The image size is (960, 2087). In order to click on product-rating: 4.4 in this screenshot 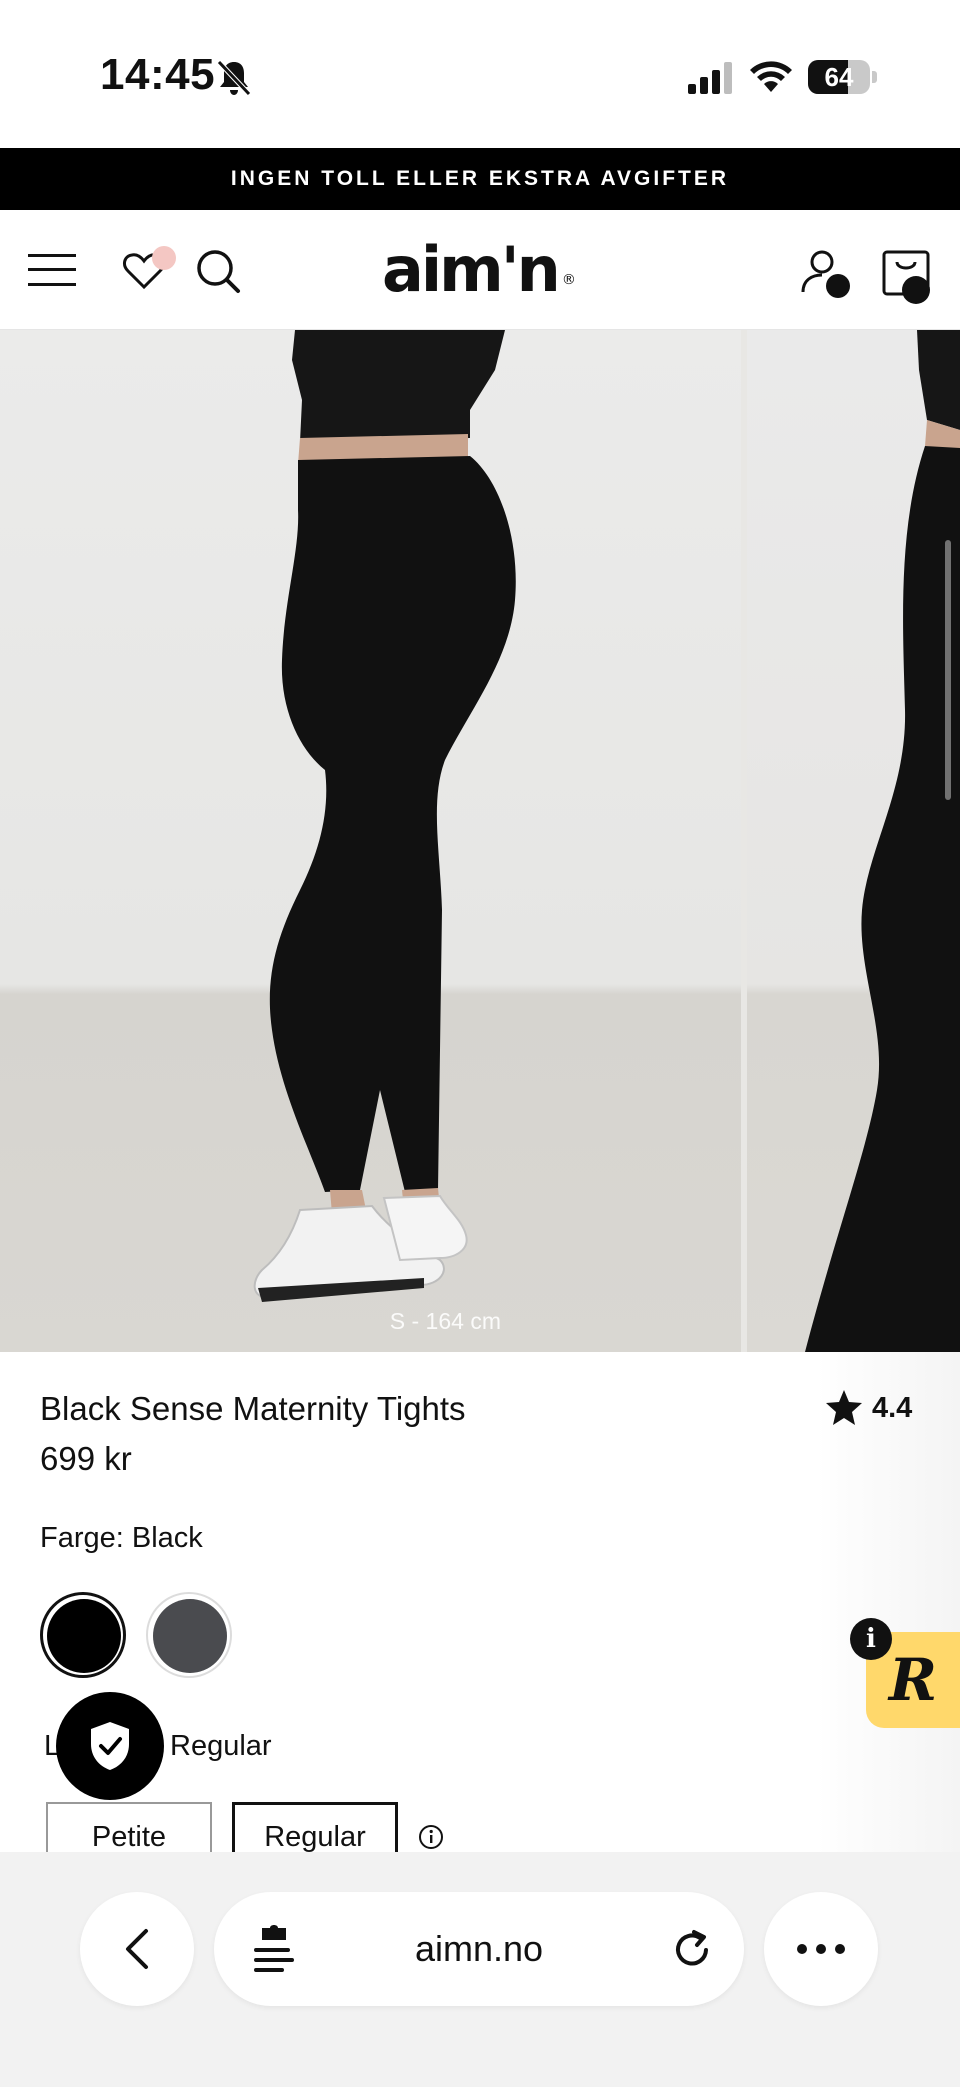, I will do `click(868, 1408)`.